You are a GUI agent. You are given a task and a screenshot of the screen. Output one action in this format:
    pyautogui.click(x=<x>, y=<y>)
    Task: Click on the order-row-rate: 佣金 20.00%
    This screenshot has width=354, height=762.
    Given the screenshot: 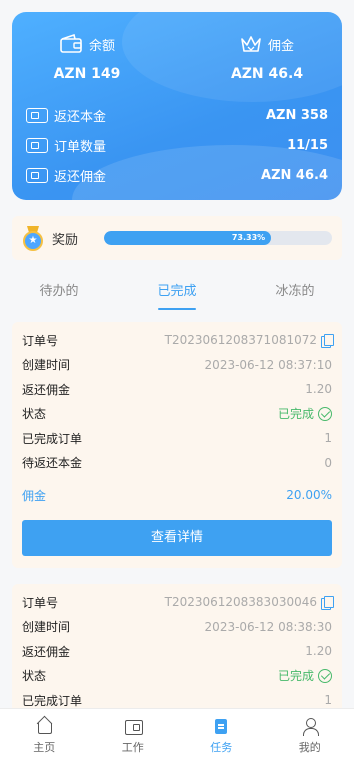 What is the action you would take?
    pyautogui.click(x=177, y=495)
    